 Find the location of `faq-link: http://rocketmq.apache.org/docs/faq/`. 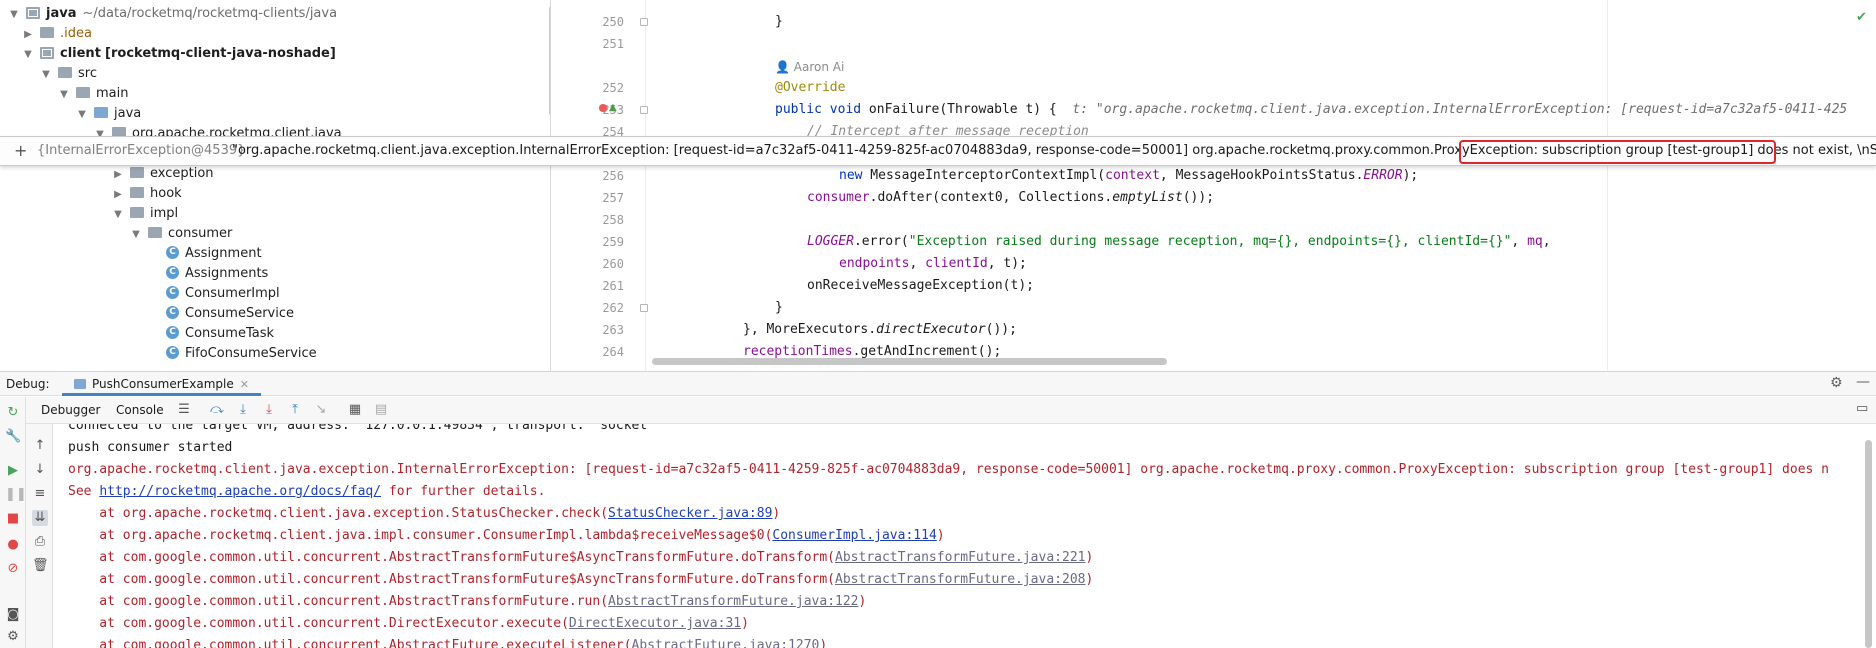

faq-link: http://rocketmq.apache.org/docs/faq/ is located at coordinates (240, 491).